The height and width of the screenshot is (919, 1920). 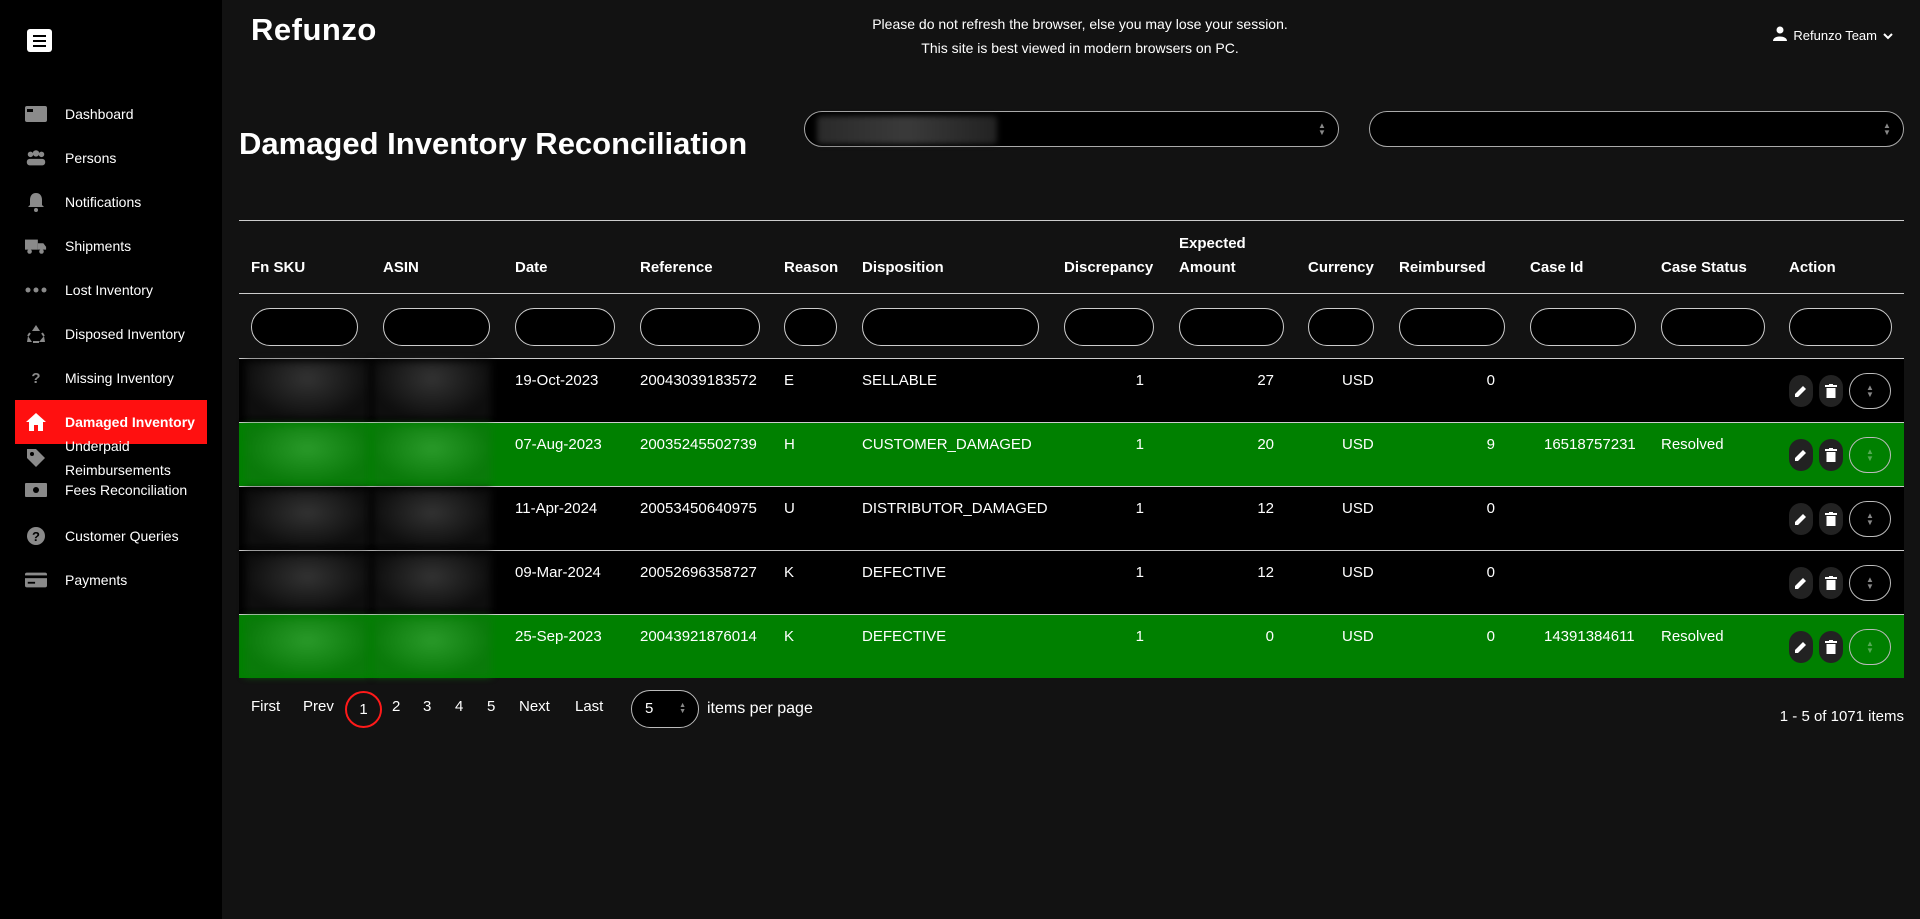 I want to click on pager-page-current: 1, so click(x=363, y=709).